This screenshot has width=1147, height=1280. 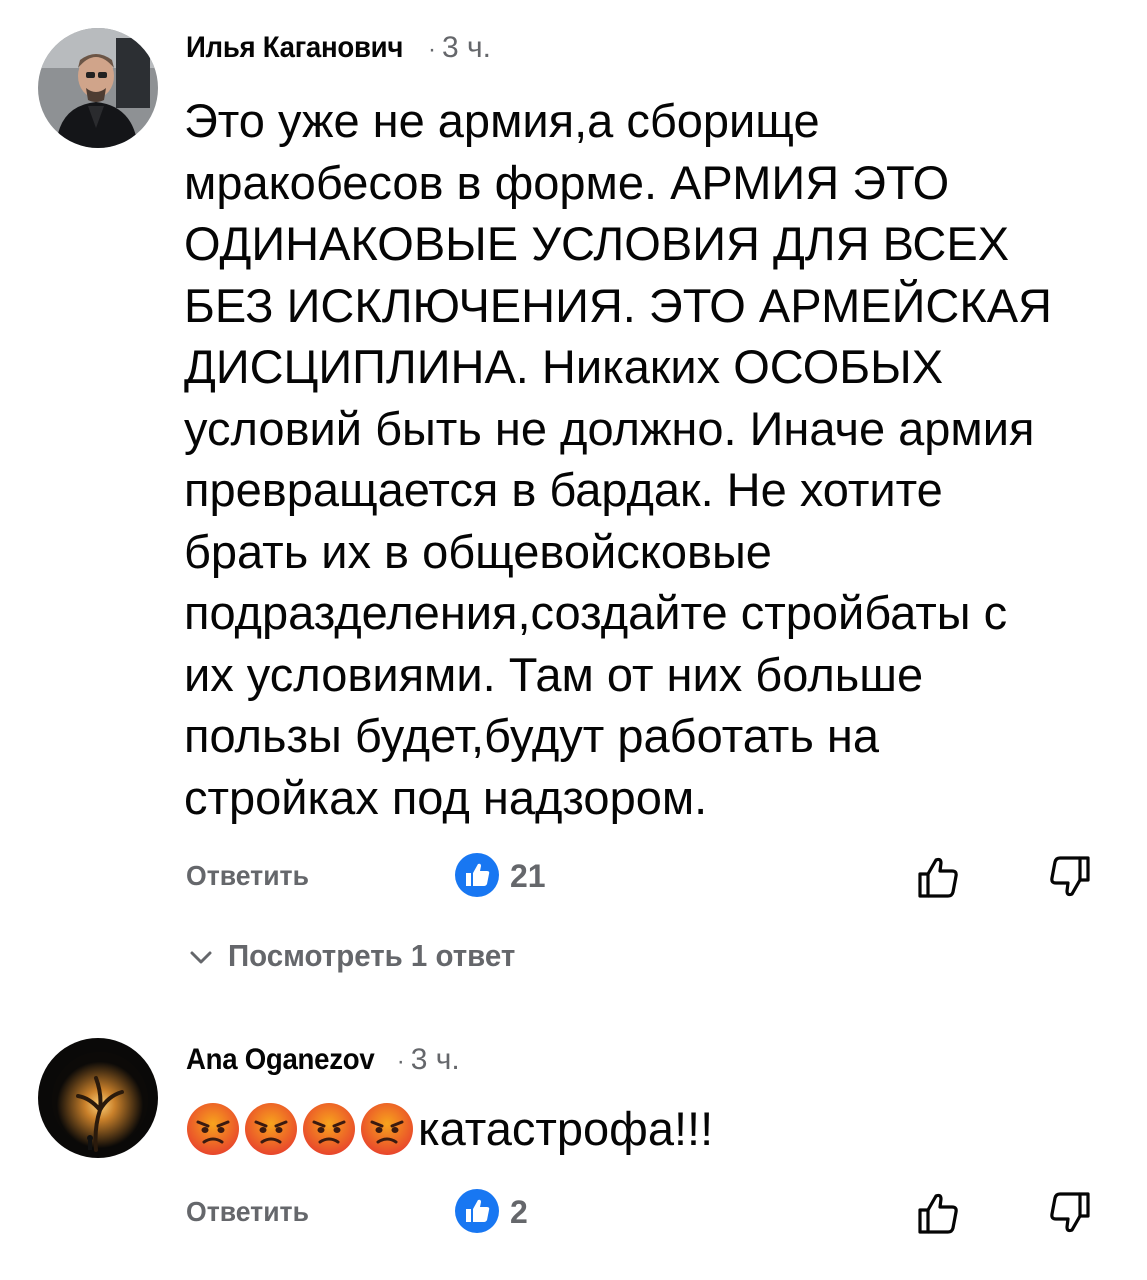 What do you see at coordinates (372, 955) in the screenshot?
I see `view-replies-label: Посмотреть 1 ответ` at bounding box center [372, 955].